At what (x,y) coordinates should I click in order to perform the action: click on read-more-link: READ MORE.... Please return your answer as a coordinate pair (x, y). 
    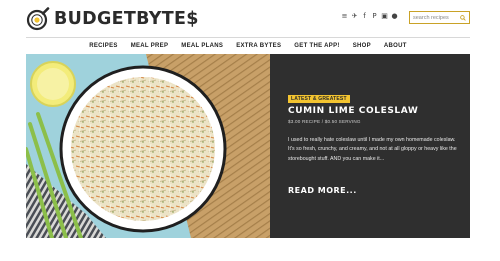
    Looking at the image, I should click on (322, 190).